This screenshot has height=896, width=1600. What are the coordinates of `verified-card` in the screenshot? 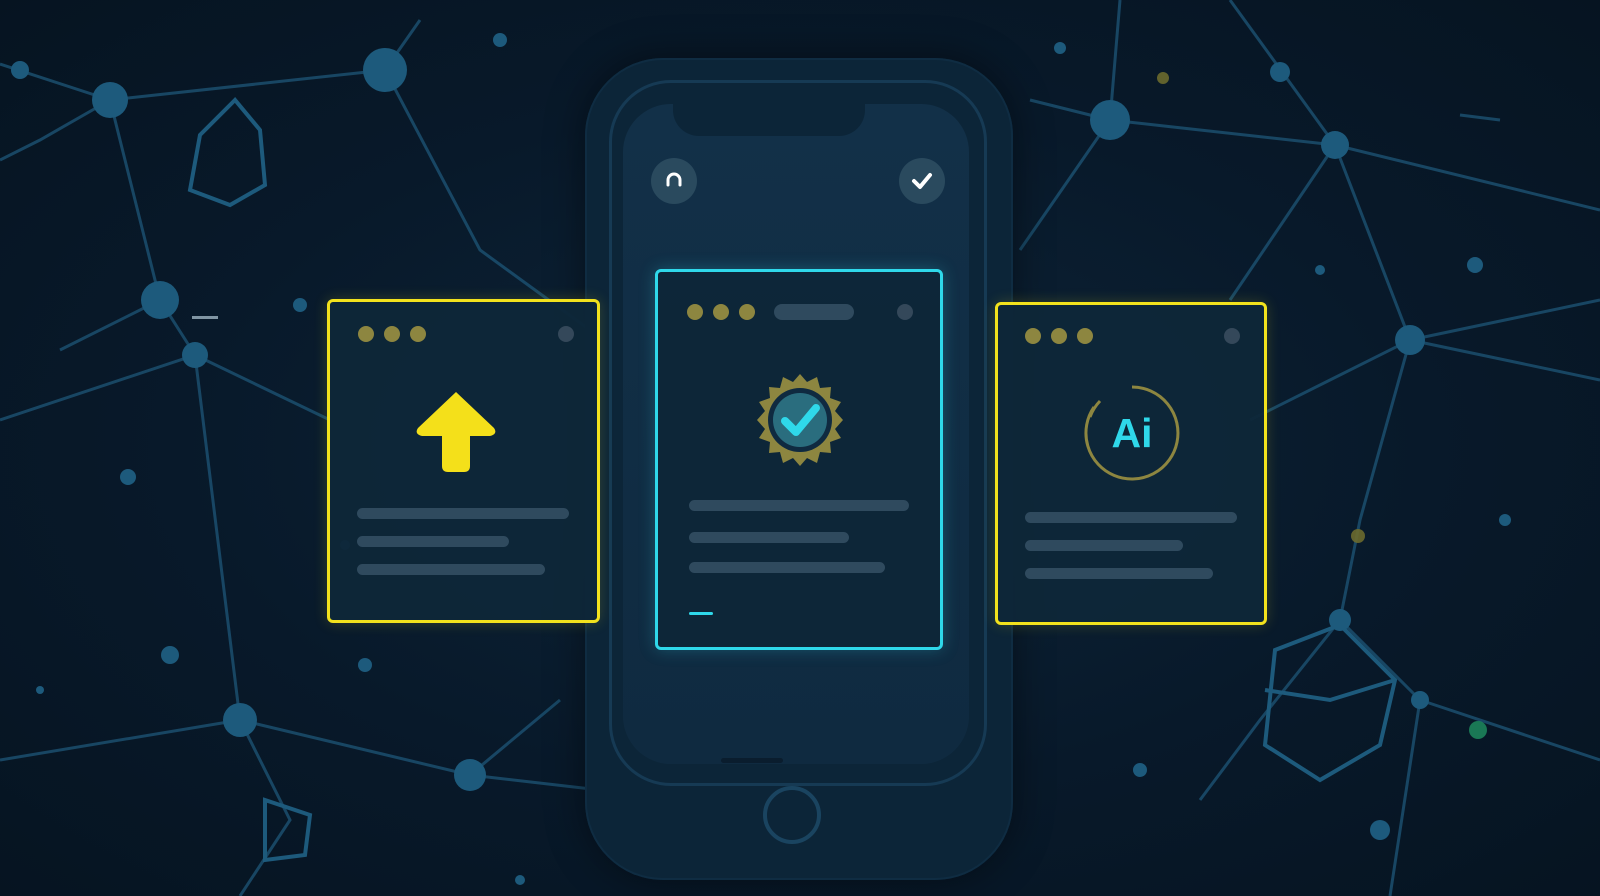 It's located at (799, 459).